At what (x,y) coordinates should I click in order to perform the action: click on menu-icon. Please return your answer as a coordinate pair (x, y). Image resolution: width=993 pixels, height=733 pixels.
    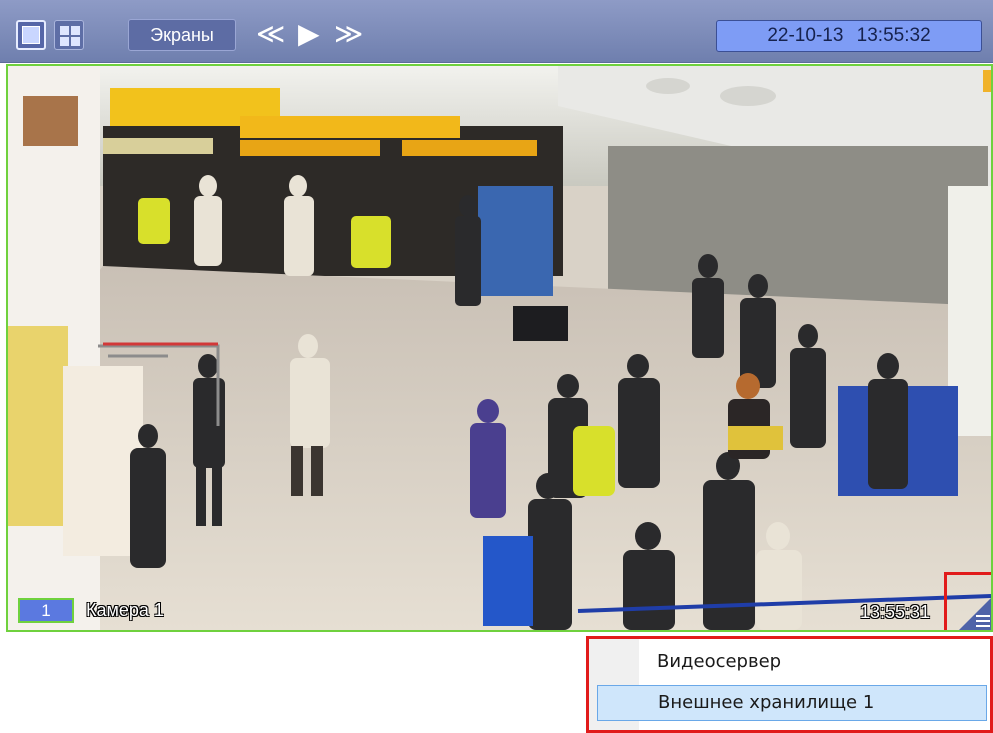
    Looking at the image, I should click on (983, 619).